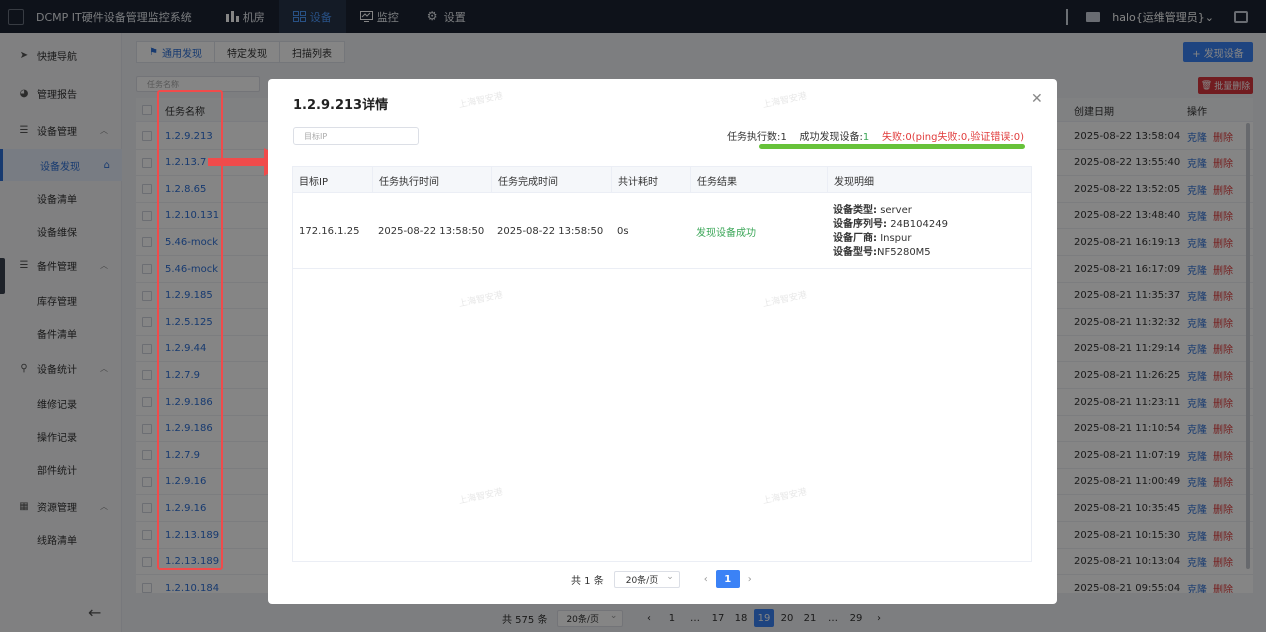 Image resolution: width=1266 pixels, height=632 pixels. What do you see at coordinates (650, 180) in the screenshot?
I see `header-duration: 共计耗时` at bounding box center [650, 180].